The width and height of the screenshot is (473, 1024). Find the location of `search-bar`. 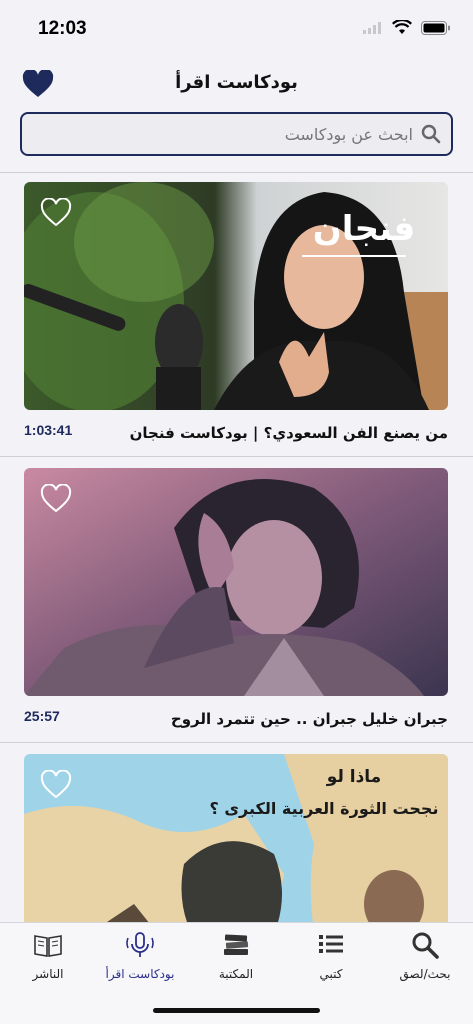

search-bar is located at coordinates (236, 134).